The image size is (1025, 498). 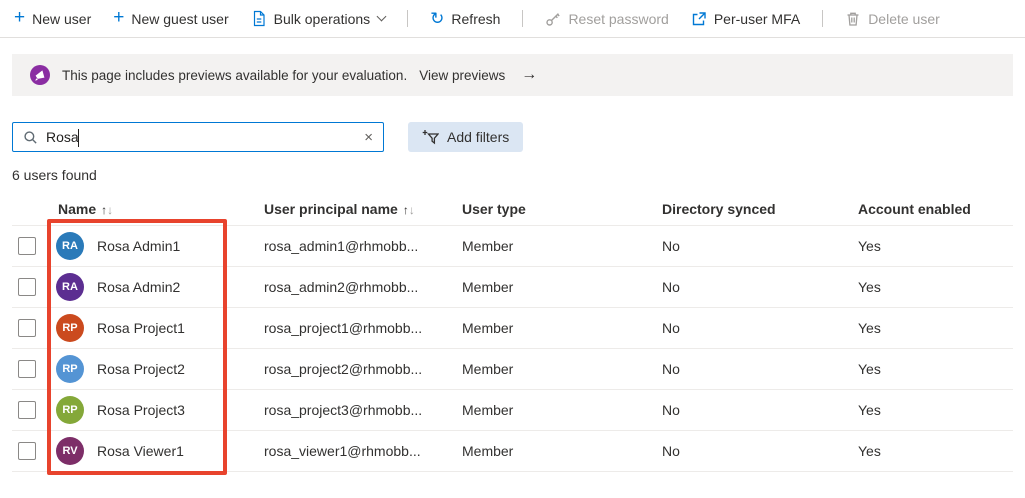 What do you see at coordinates (529, 75) in the screenshot?
I see `arrow-right-icon: →` at bounding box center [529, 75].